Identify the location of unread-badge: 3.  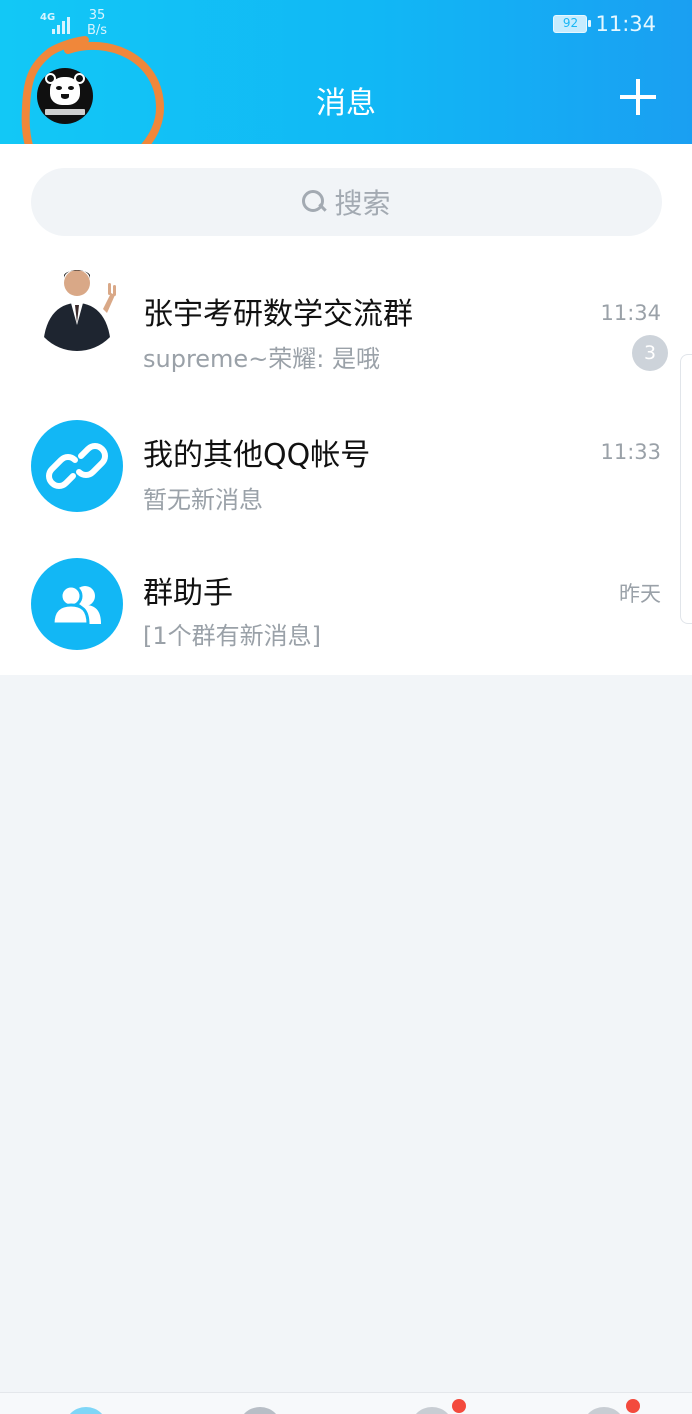
(650, 353).